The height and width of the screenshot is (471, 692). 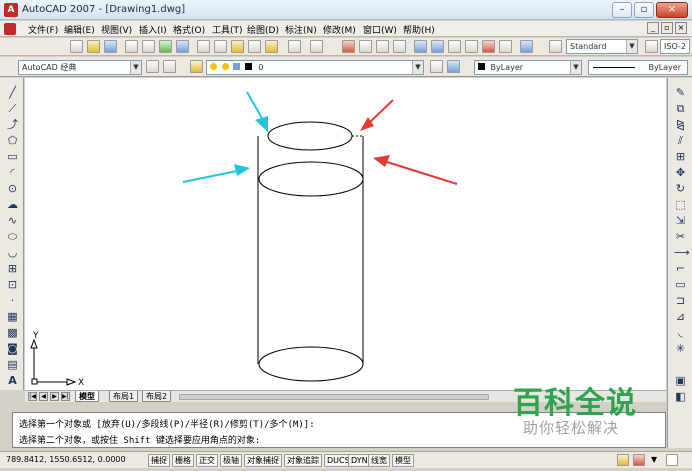 I want to click on array-icon: ⊞, so click(x=680, y=156).